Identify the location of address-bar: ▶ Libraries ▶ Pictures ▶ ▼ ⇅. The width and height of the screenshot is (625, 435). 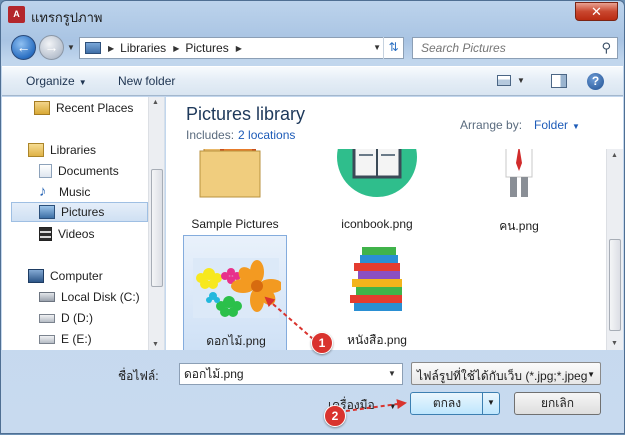
(241, 48).